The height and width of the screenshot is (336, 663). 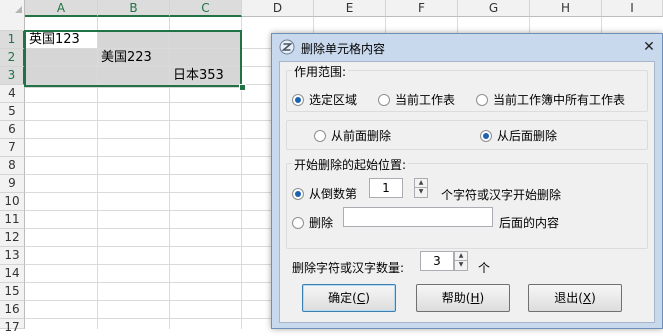 What do you see at coordinates (12, 238) in the screenshot?
I see `row-header-12: 12` at bounding box center [12, 238].